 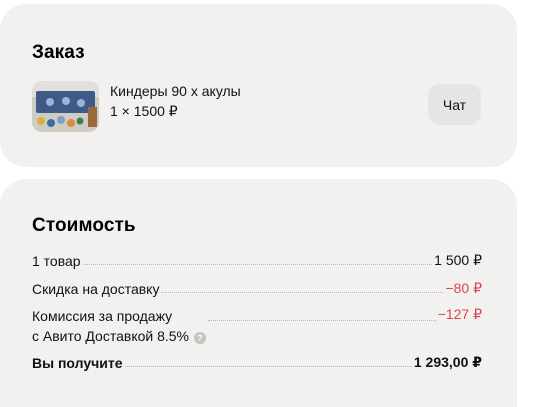 What do you see at coordinates (111, 336) in the screenshot?
I see `commission-label-line2: с Авито Доставкой 8.5%` at bounding box center [111, 336].